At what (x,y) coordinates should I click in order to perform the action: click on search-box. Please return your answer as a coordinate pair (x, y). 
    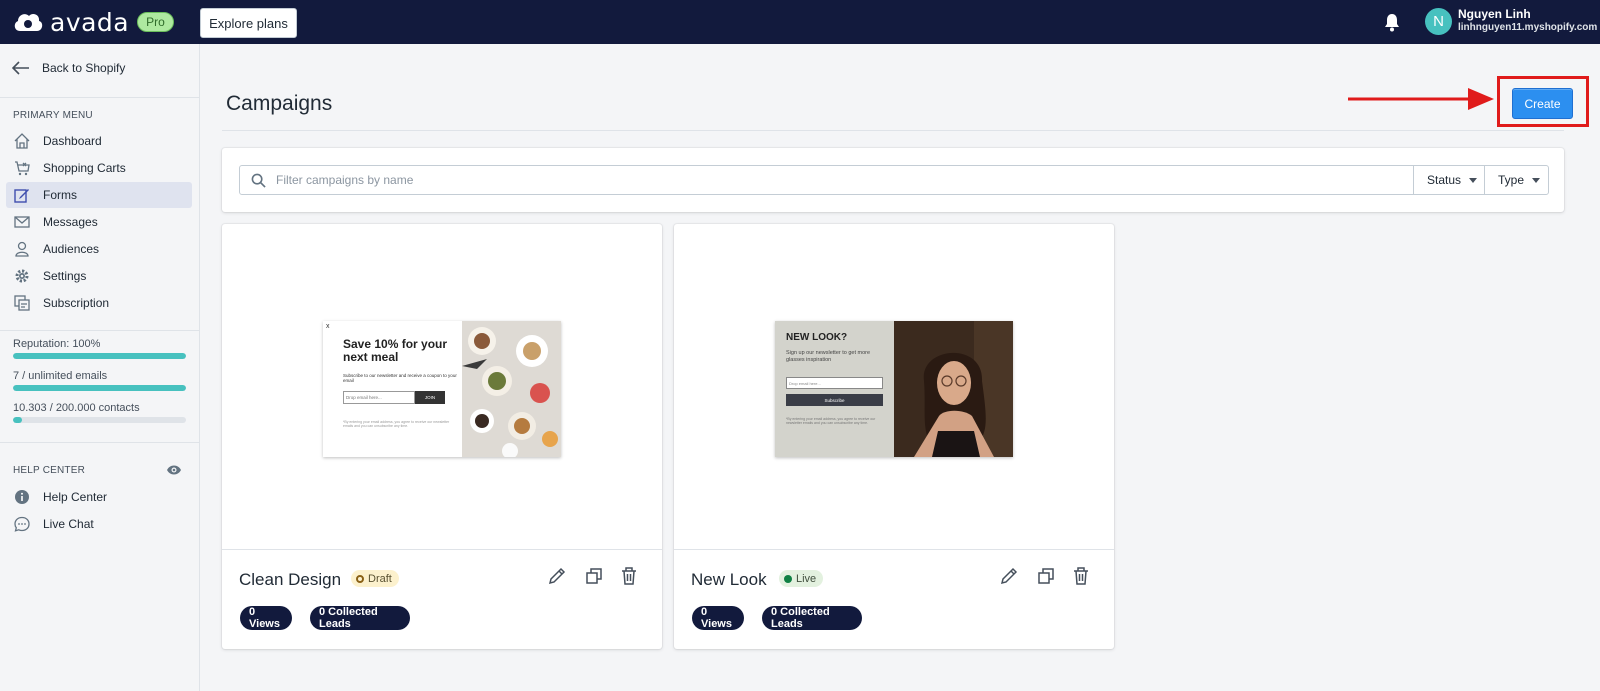
    Looking at the image, I should click on (826, 180).